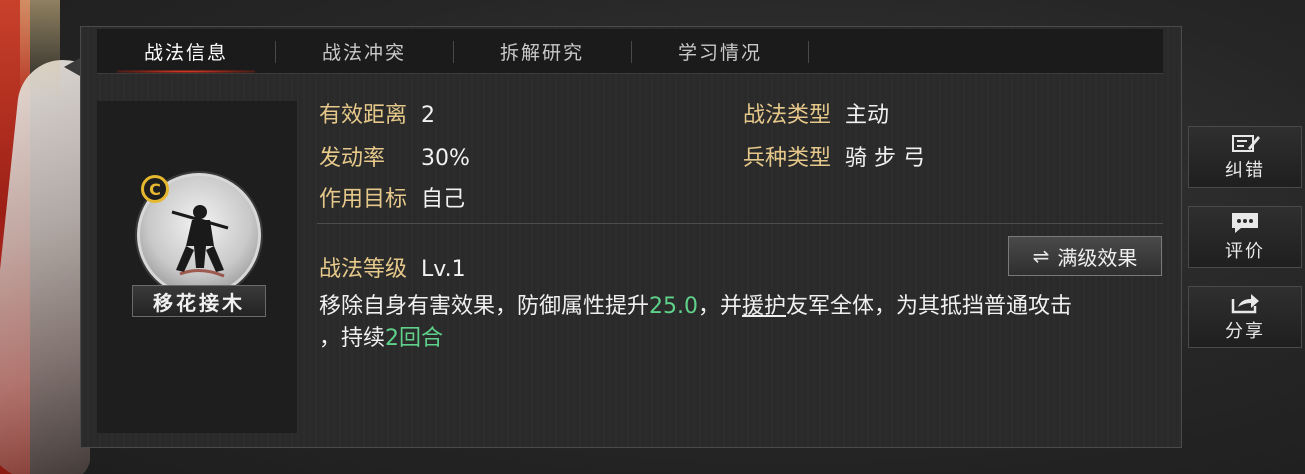  Describe the element at coordinates (740, 223) in the screenshot. I see `divider` at that location.